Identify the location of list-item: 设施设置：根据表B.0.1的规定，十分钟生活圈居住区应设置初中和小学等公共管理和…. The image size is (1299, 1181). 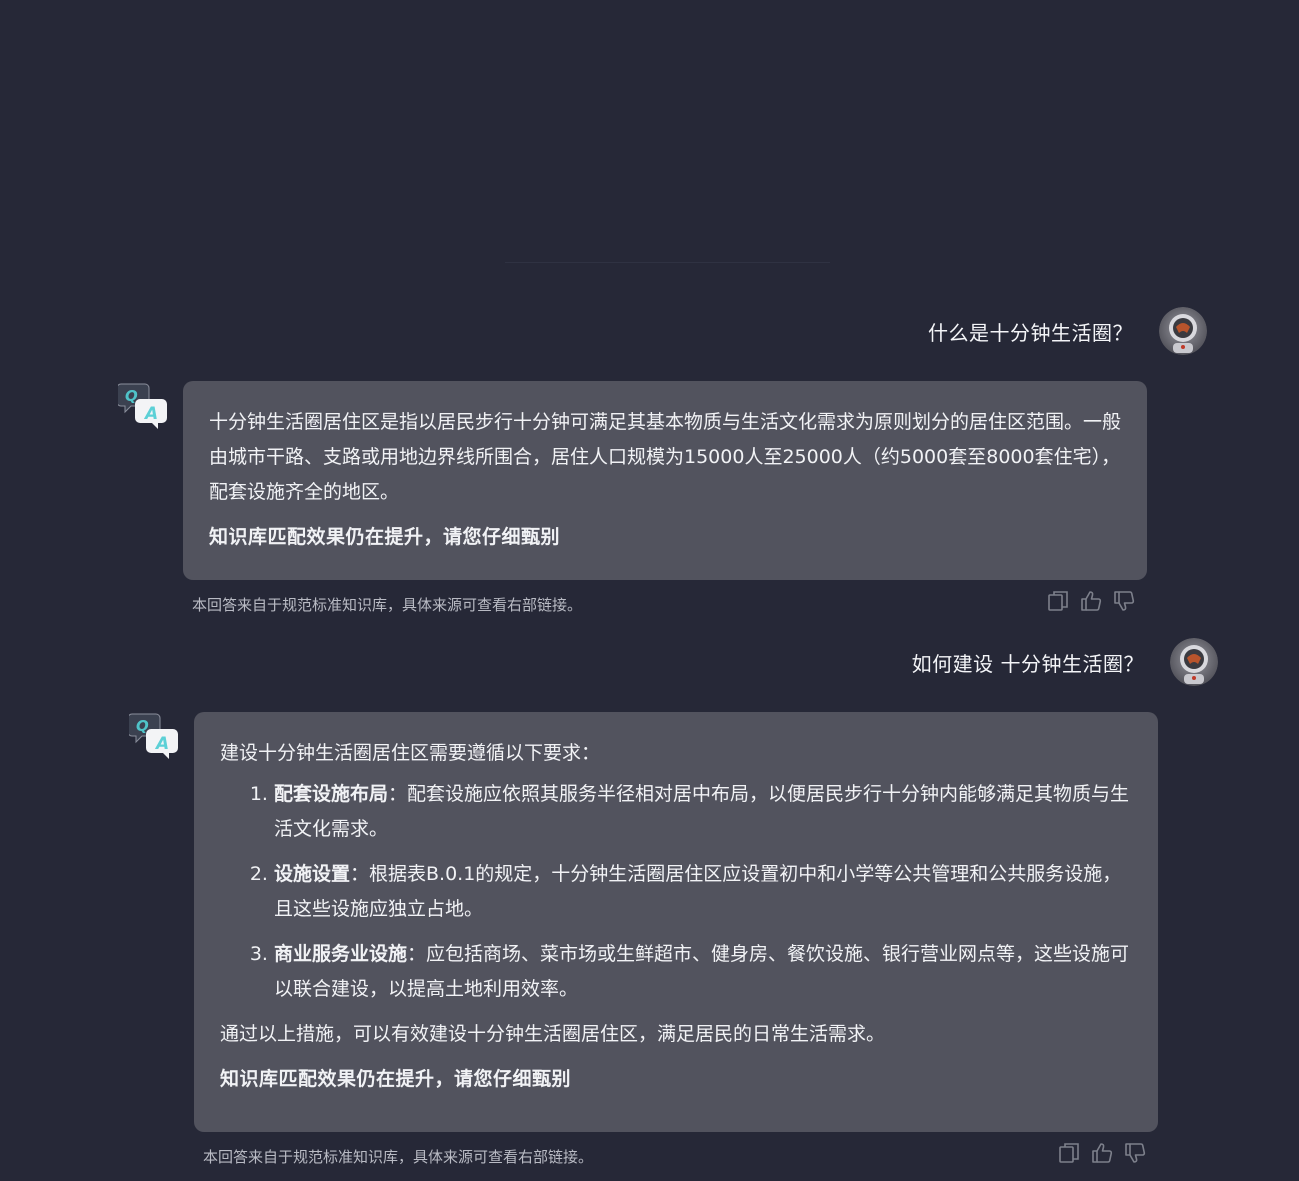
(703, 892).